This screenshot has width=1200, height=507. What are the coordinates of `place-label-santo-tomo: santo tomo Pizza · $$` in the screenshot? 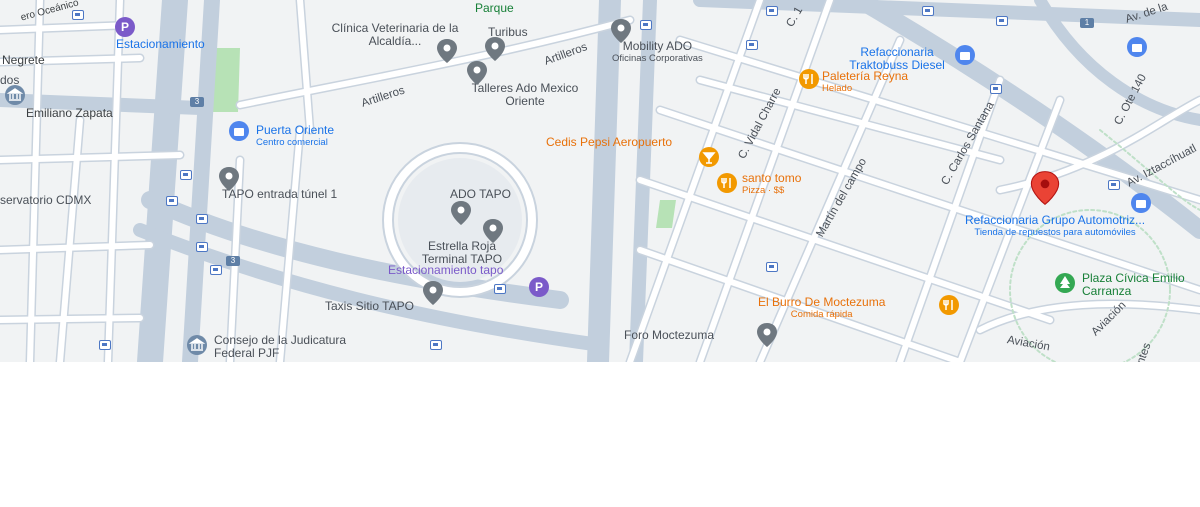 It's located at (772, 184).